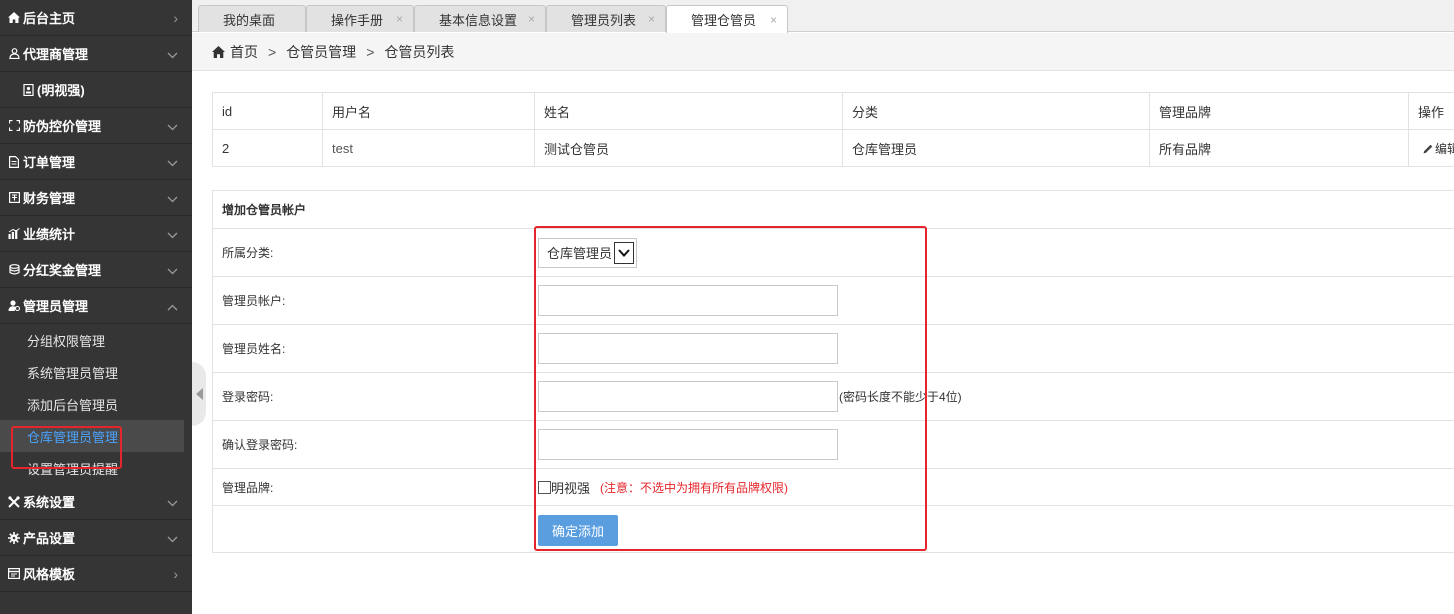  Describe the element at coordinates (96, 162) in the screenshot. I see `menu-orders: 订单管理` at that location.